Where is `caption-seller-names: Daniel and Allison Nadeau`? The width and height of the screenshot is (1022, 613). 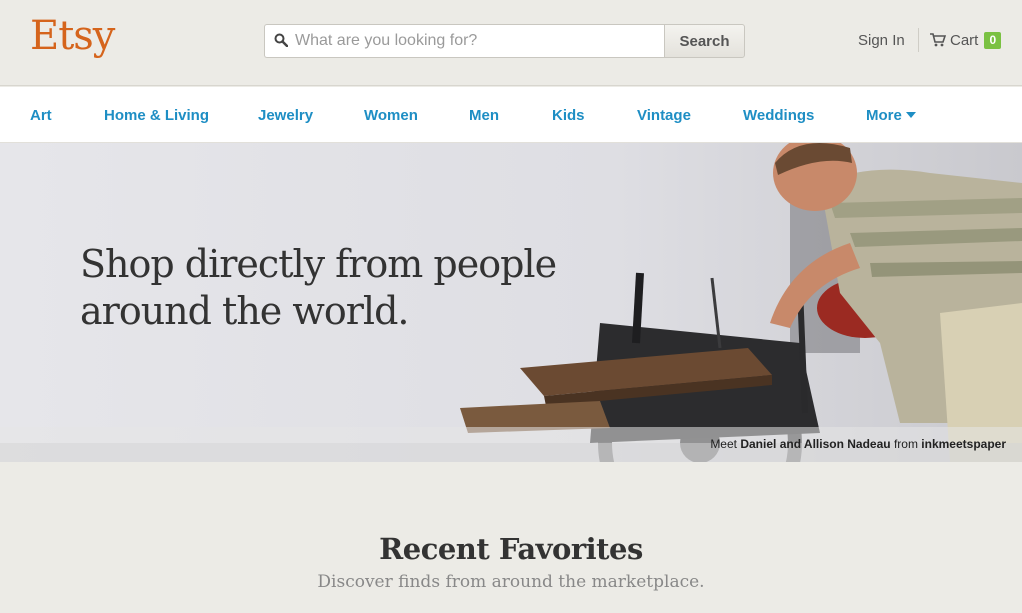 caption-seller-names: Daniel and Allison Nadeau is located at coordinates (815, 444).